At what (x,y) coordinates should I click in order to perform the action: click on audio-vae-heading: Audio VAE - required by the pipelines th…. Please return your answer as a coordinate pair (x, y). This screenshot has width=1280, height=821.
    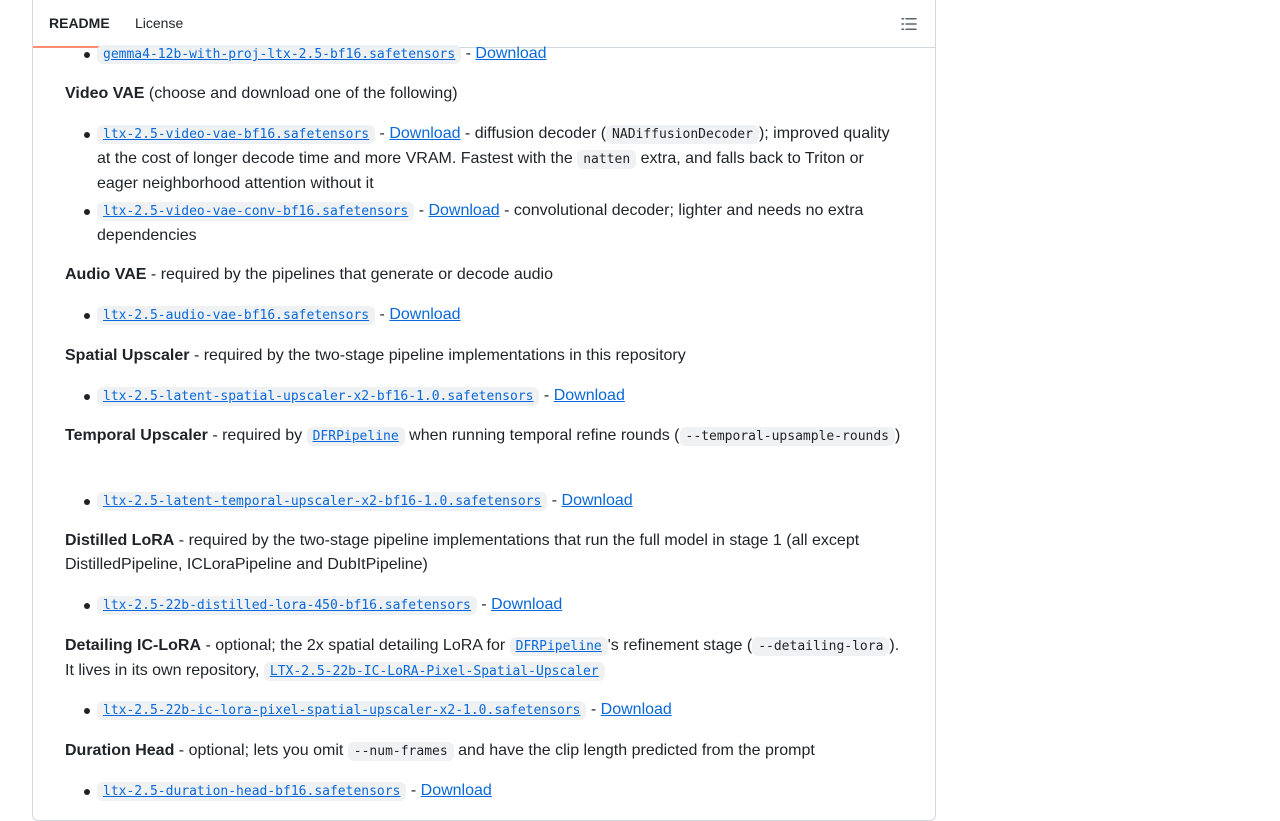
    Looking at the image, I should click on (485, 275).